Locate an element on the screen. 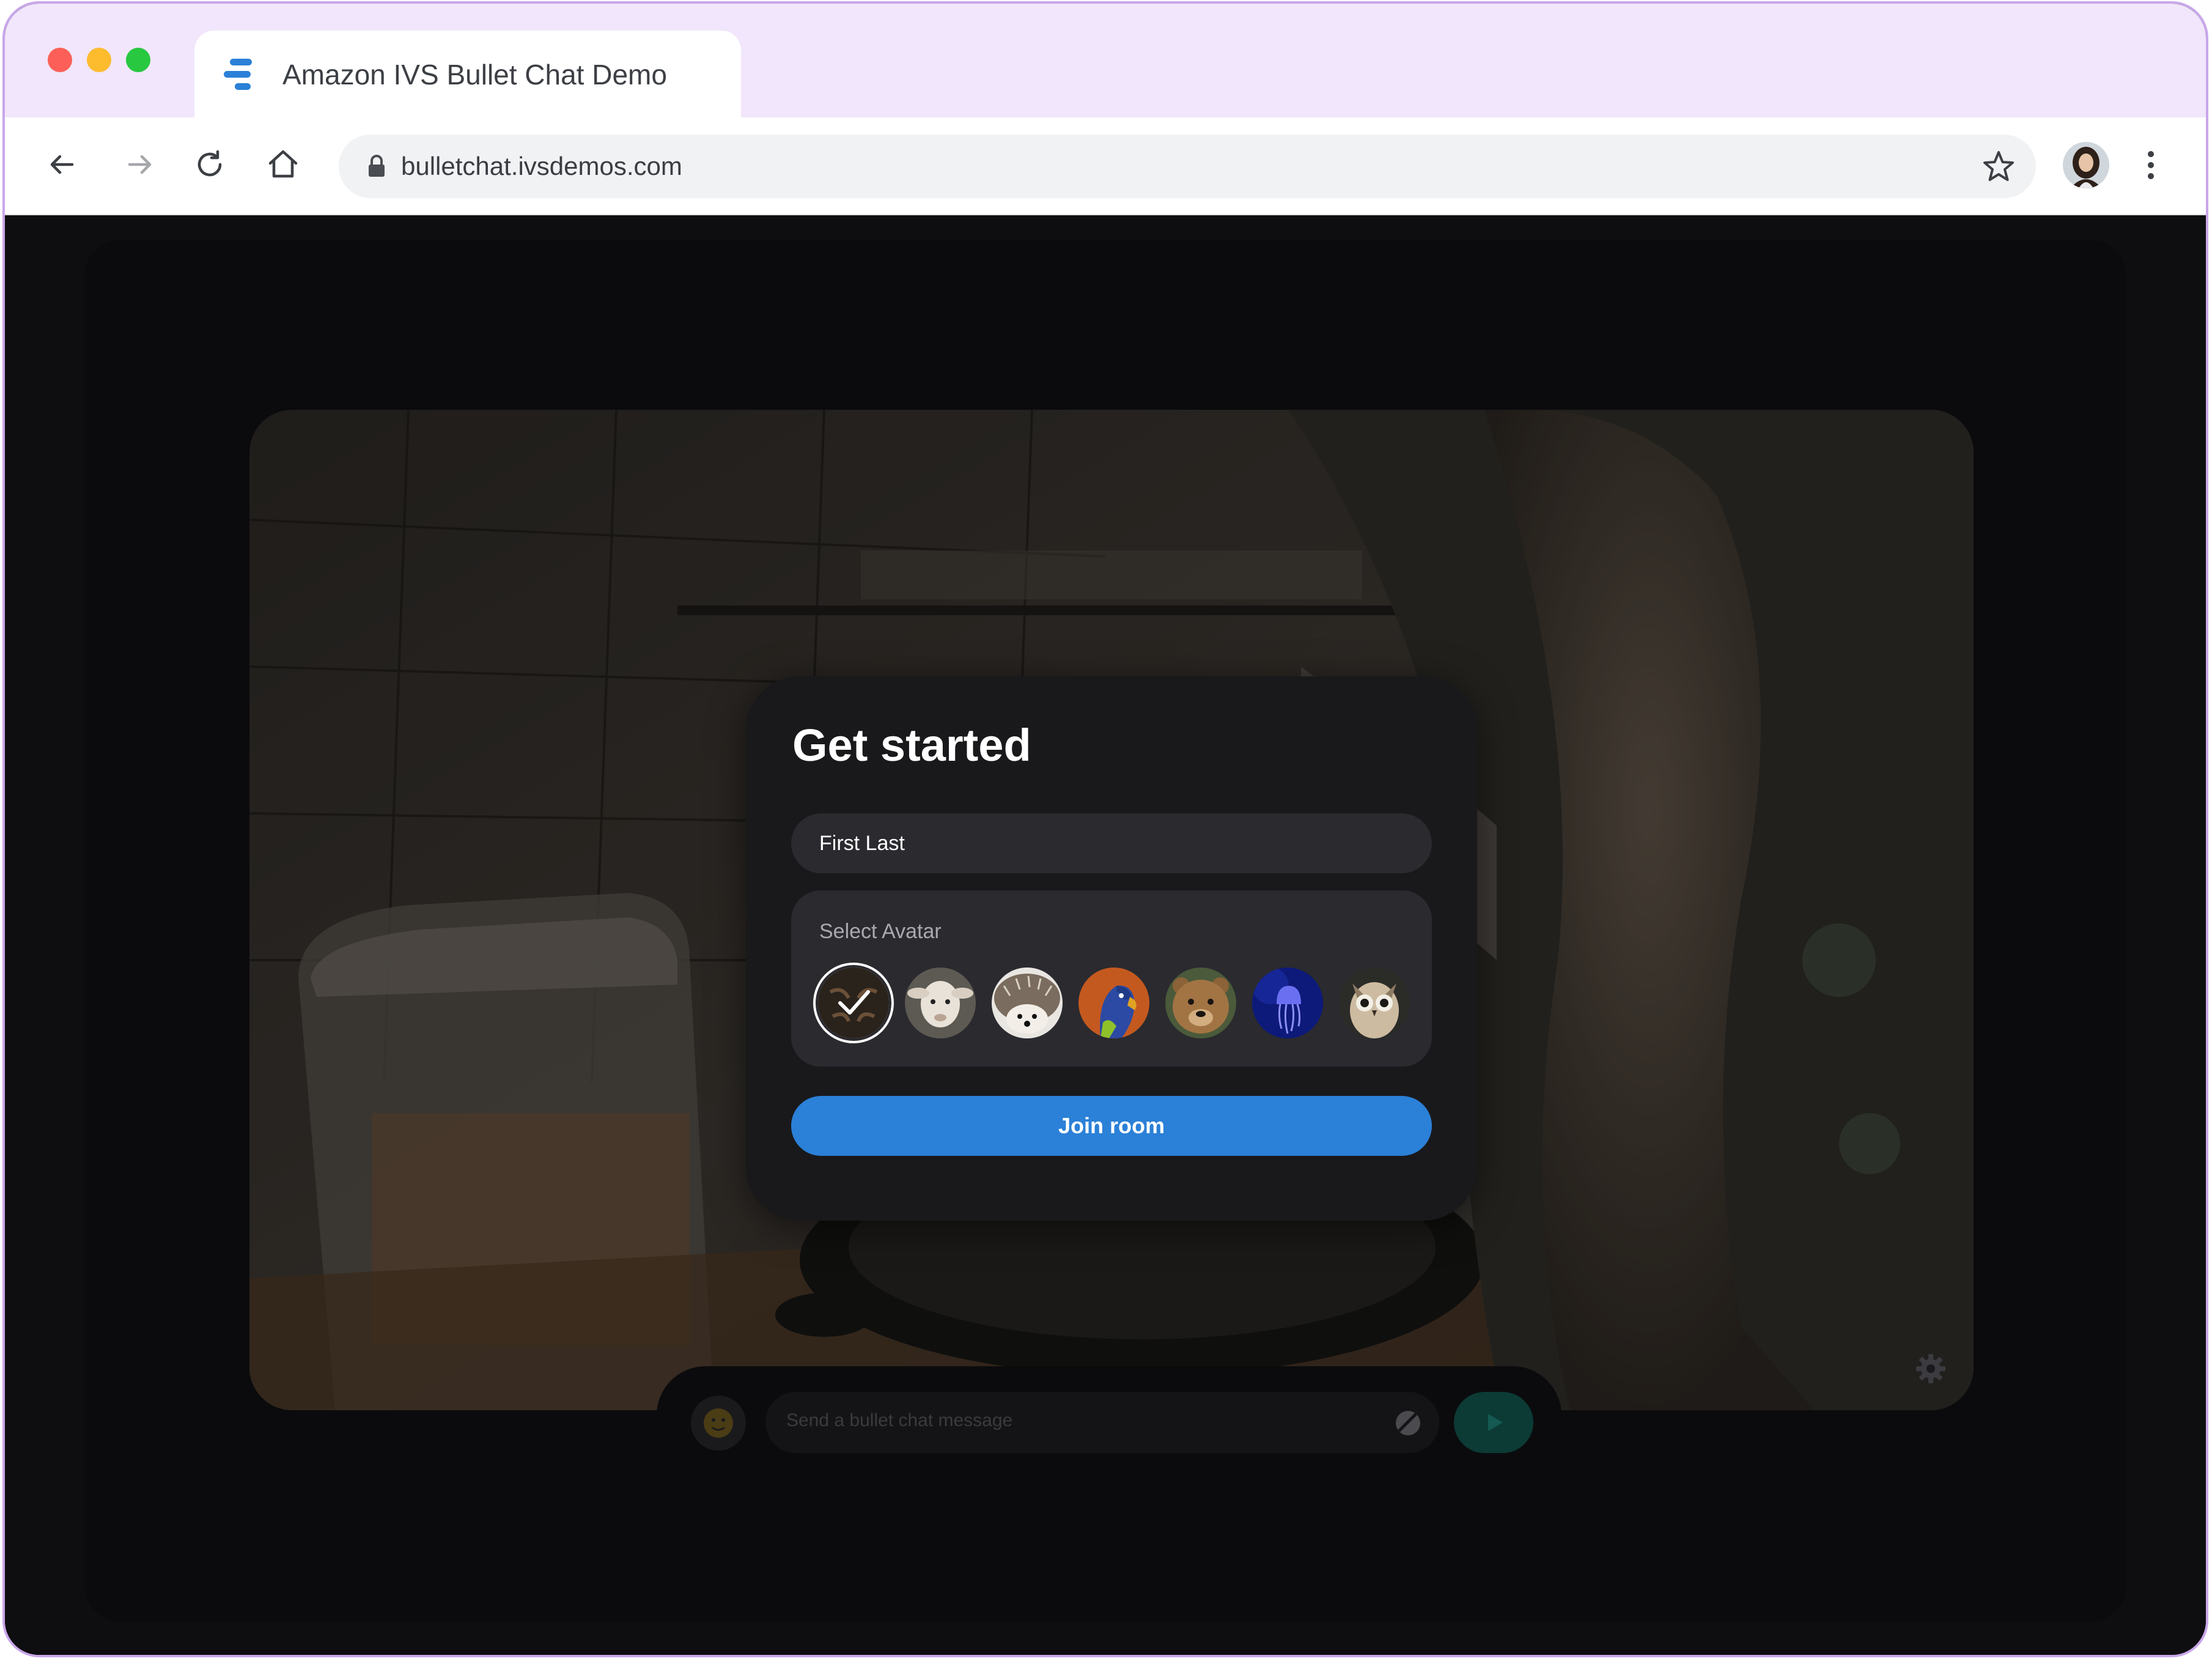 The width and height of the screenshot is (2212, 1661). profile-photo is located at coordinates (2086, 165).